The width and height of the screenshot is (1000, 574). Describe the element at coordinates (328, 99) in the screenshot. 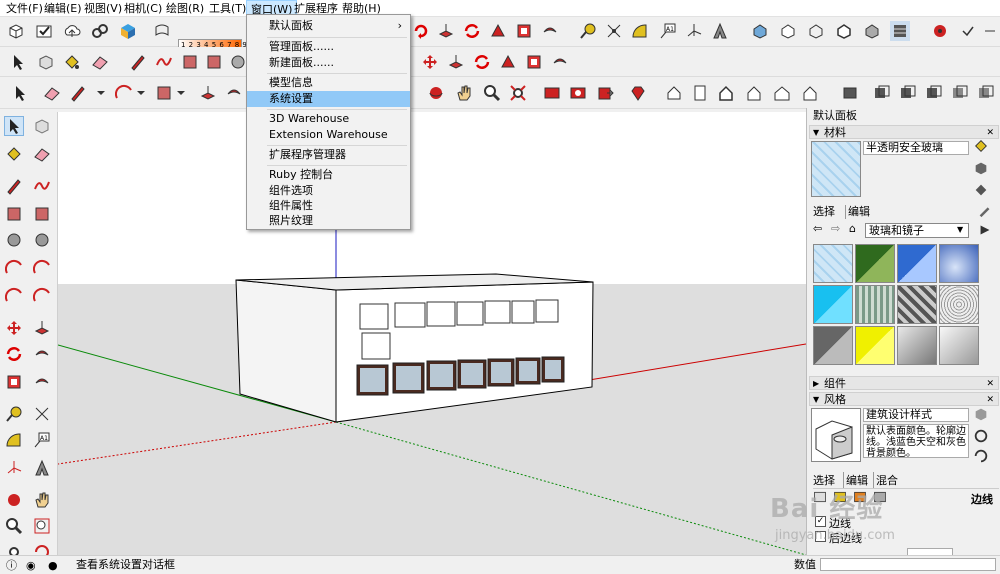

I see `menu-item-preferences: 系统设置` at that location.